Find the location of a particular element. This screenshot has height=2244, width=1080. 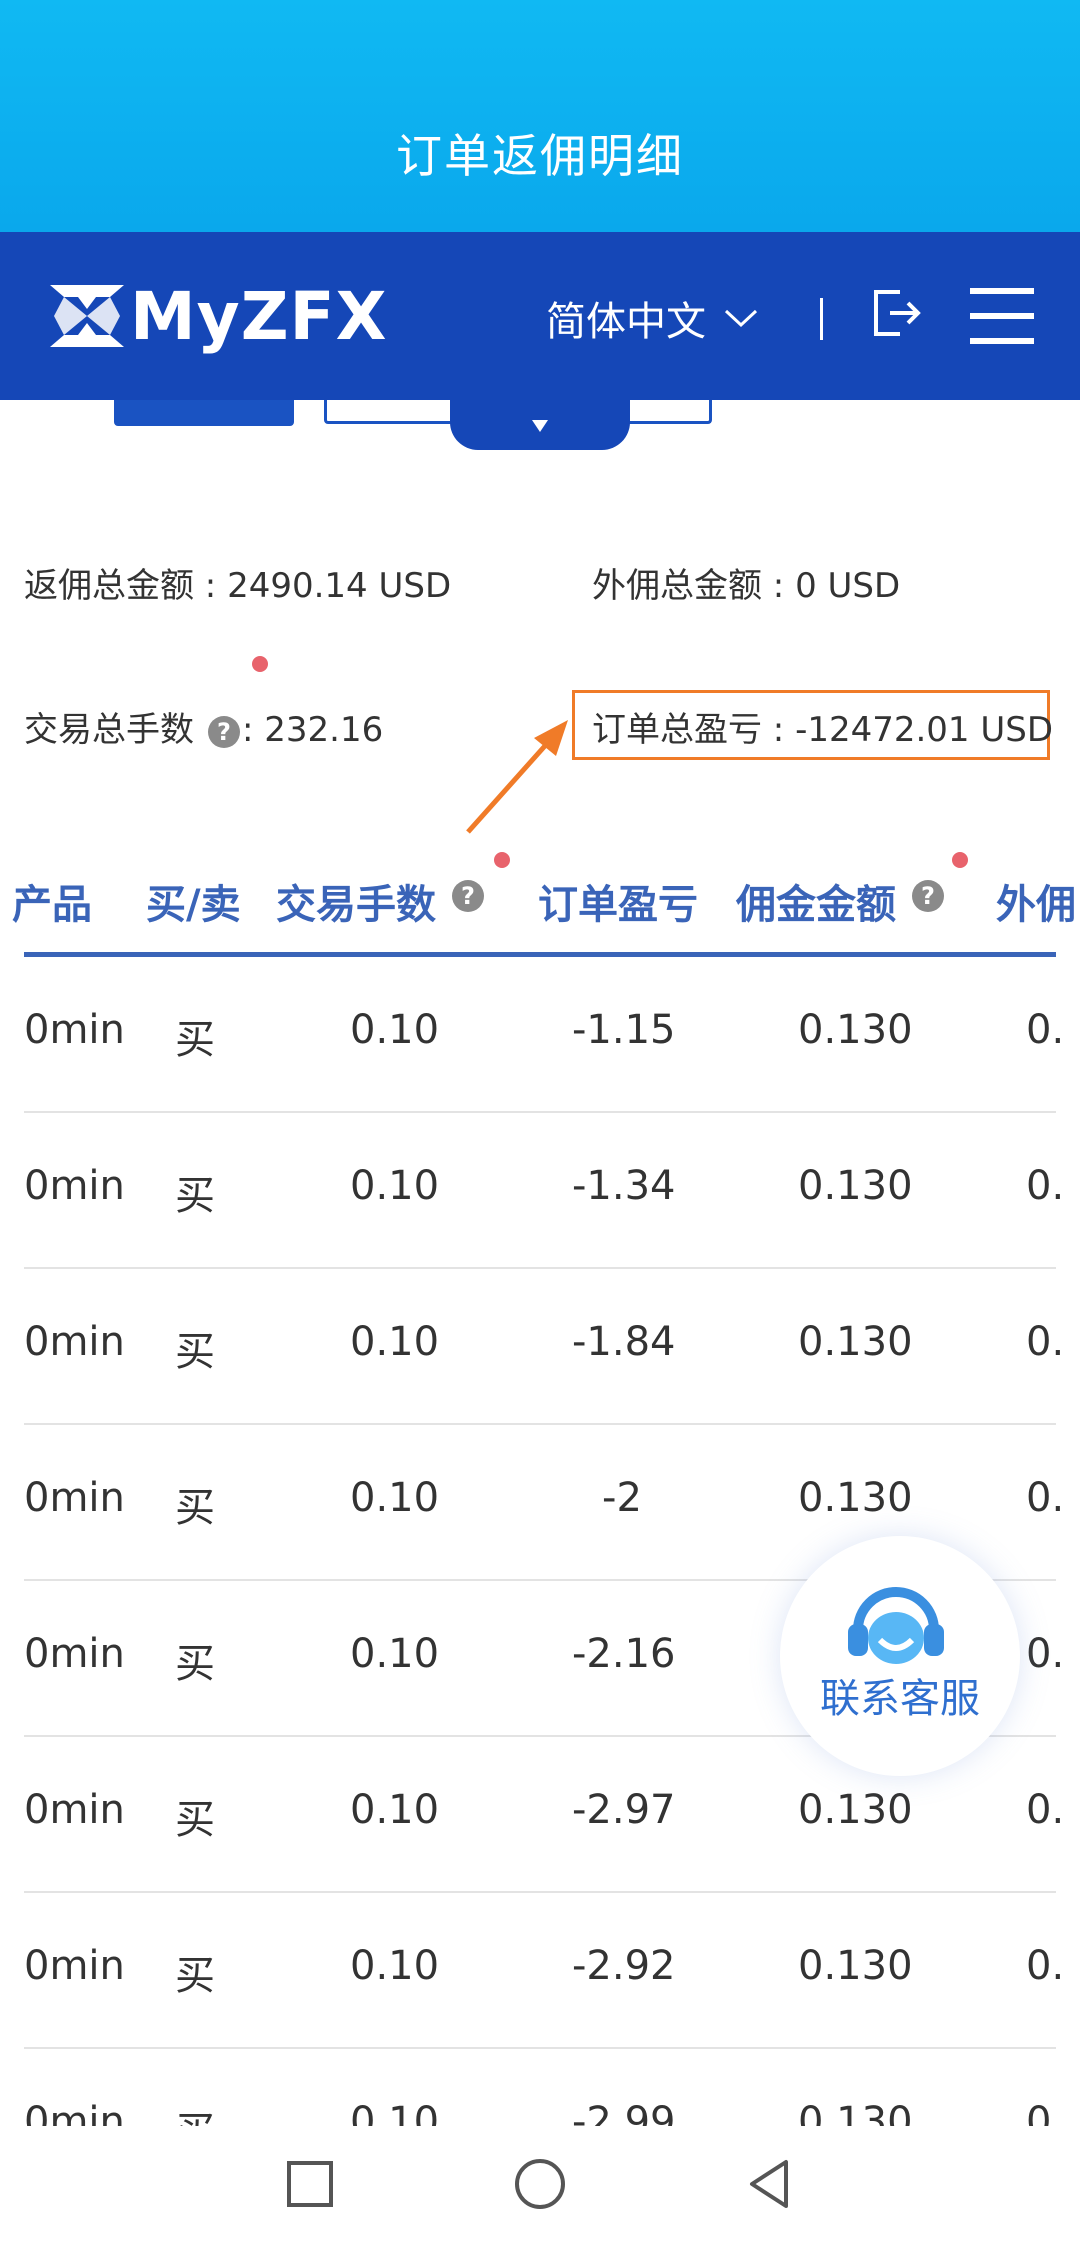

logo-mark-icon is located at coordinates (87, 316).